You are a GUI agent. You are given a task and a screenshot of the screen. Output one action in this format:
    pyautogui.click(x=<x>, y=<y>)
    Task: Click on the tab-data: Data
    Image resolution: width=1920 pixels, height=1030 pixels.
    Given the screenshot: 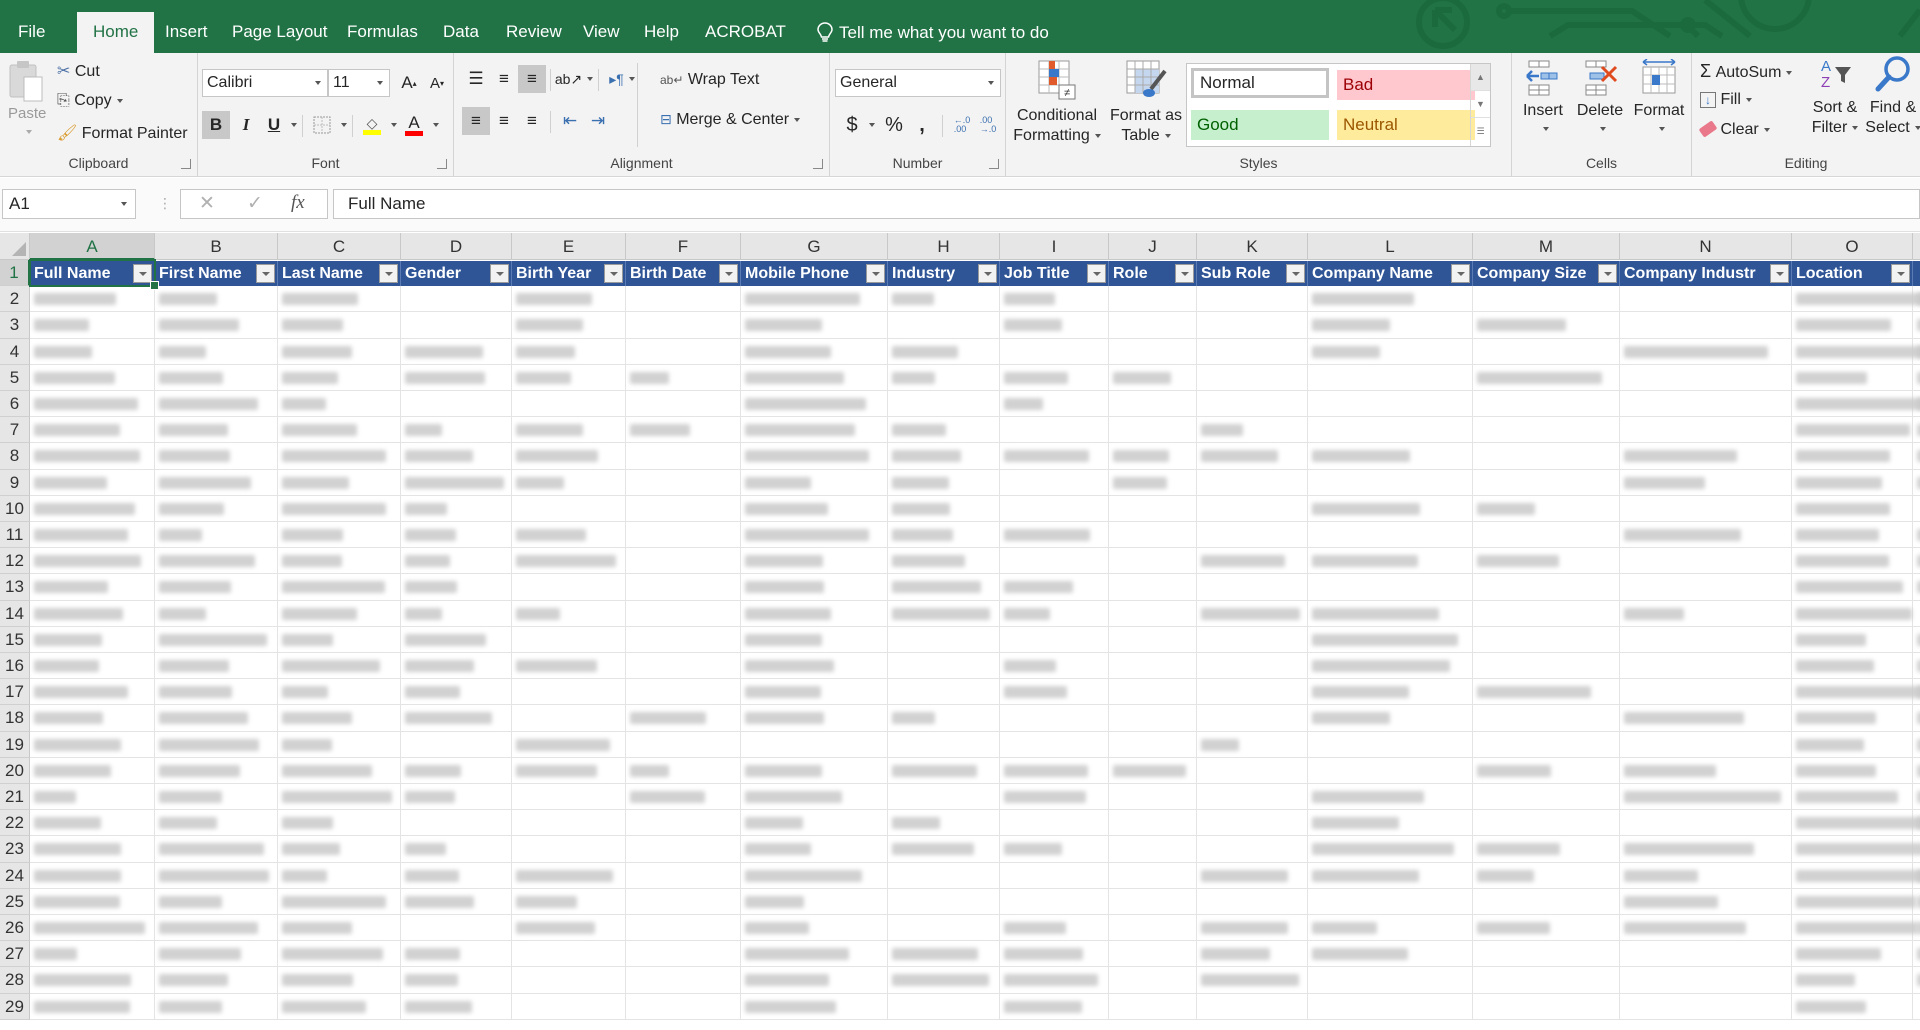 What is the action you would take?
    pyautogui.click(x=461, y=32)
    